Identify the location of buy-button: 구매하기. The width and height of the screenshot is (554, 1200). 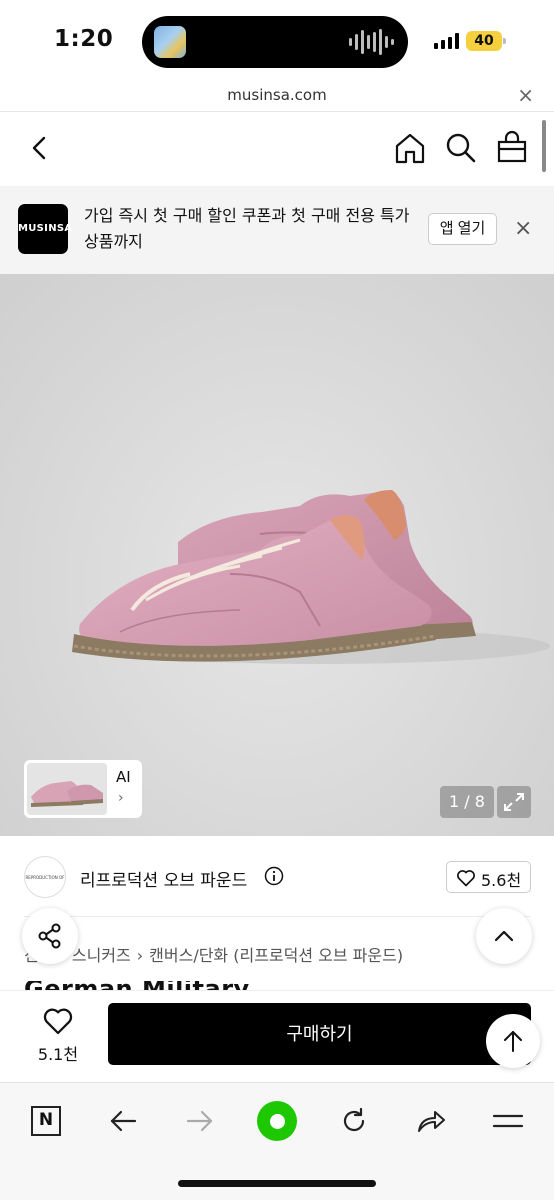
(319, 1034).